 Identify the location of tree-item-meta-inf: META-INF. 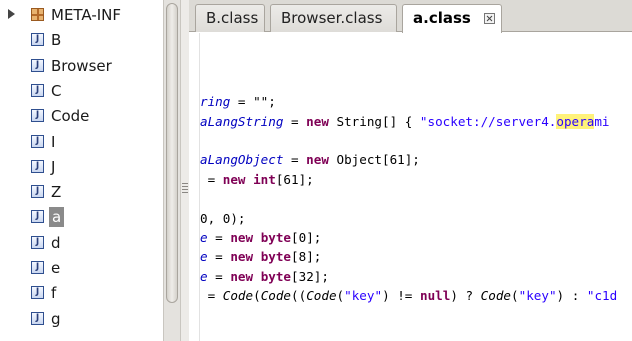
(82, 15).